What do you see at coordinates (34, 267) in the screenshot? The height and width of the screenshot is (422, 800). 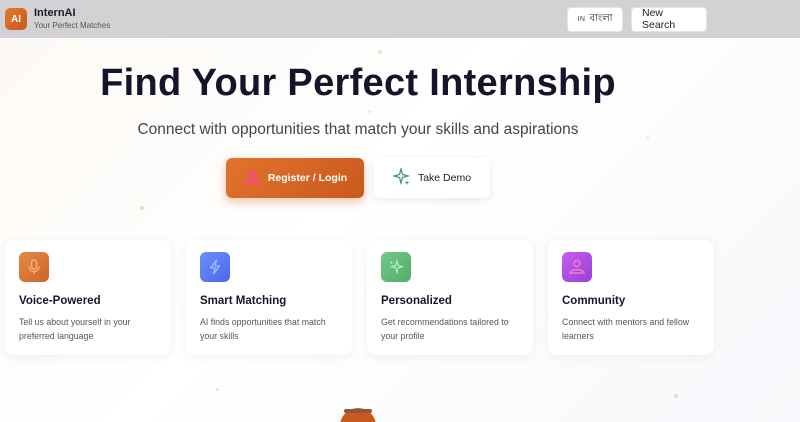 I see `microphone-icon` at bounding box center [34, 267].